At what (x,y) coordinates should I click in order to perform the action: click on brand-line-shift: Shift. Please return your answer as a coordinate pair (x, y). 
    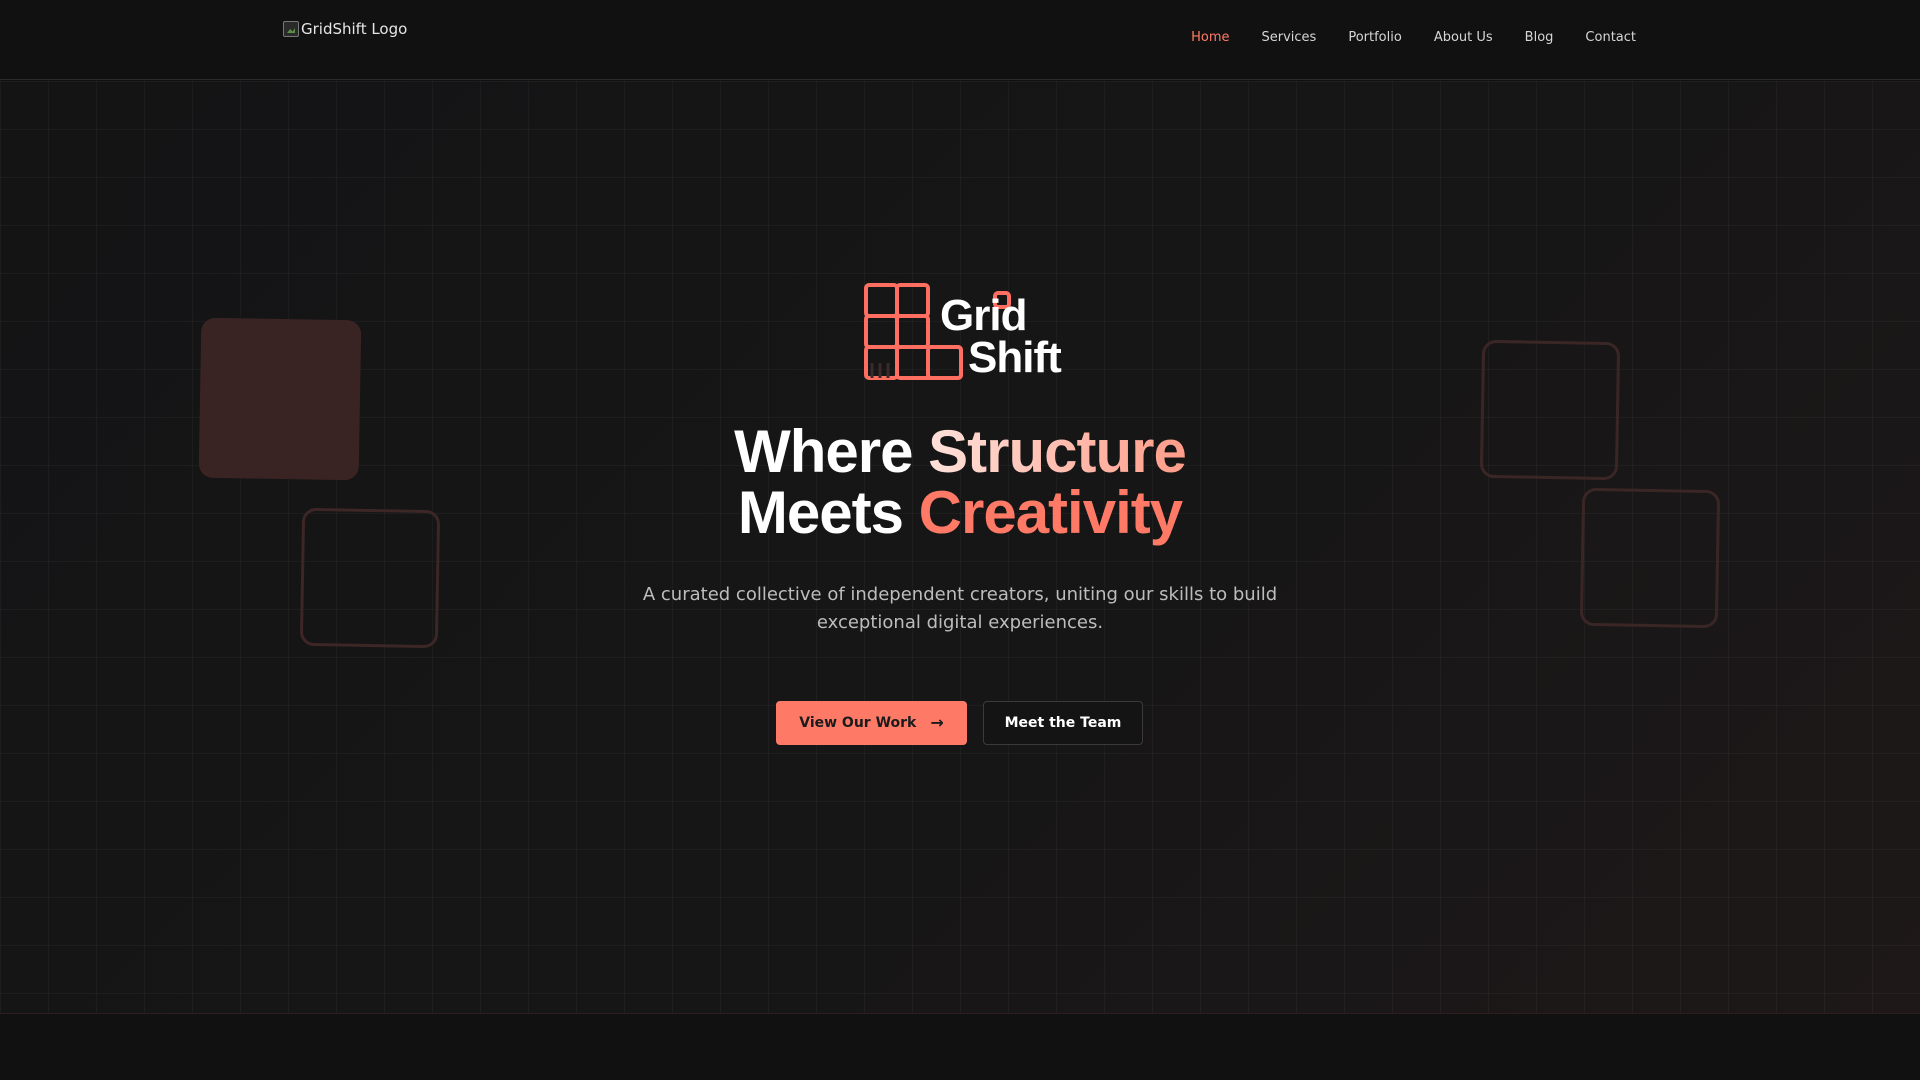
    Looking at the image, I should click on (1015, 357).